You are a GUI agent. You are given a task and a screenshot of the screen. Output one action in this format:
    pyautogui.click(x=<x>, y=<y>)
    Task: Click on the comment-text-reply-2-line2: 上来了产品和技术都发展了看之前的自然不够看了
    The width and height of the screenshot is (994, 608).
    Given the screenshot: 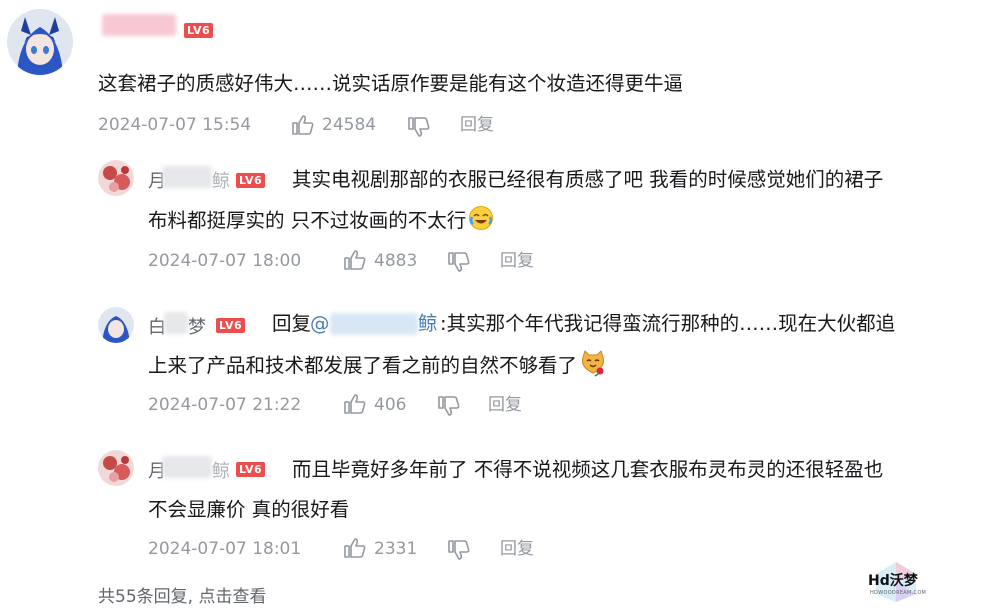 What is the action you would take?
    pyautogui.click(x=377, y=366)
    